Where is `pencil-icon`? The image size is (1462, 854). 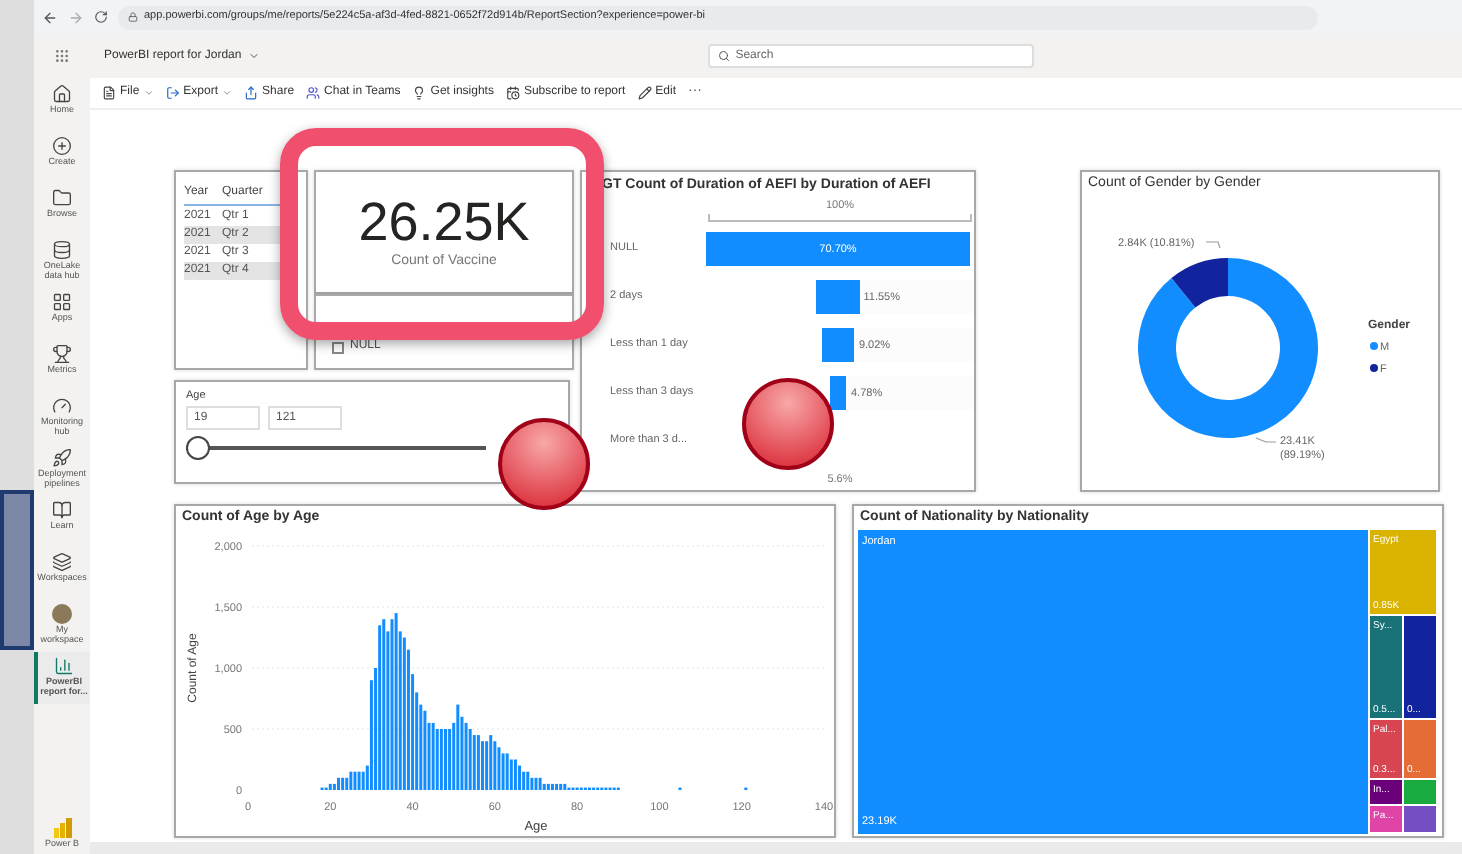 pencil-icon is located at coordinates (644, 93).